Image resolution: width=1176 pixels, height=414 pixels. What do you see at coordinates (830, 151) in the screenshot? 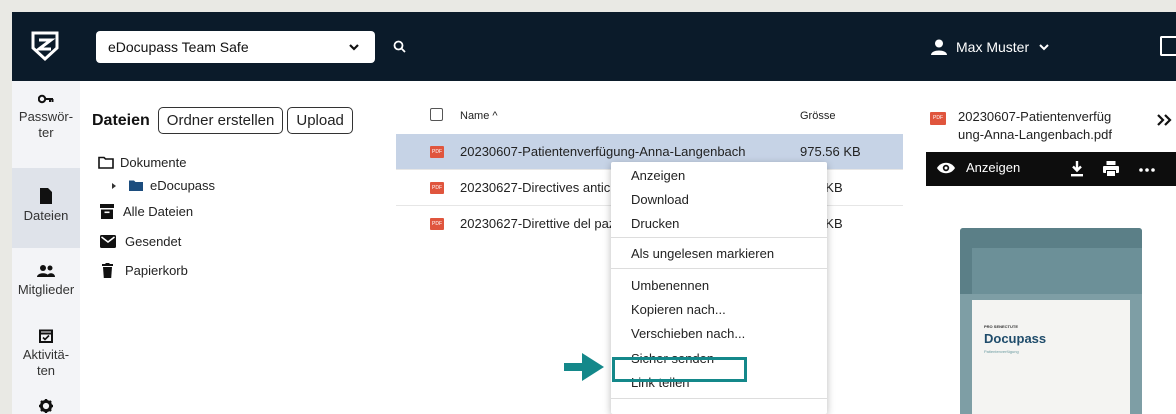
I see `file-size: 975.56 KB` at bounding box center [830, 151].